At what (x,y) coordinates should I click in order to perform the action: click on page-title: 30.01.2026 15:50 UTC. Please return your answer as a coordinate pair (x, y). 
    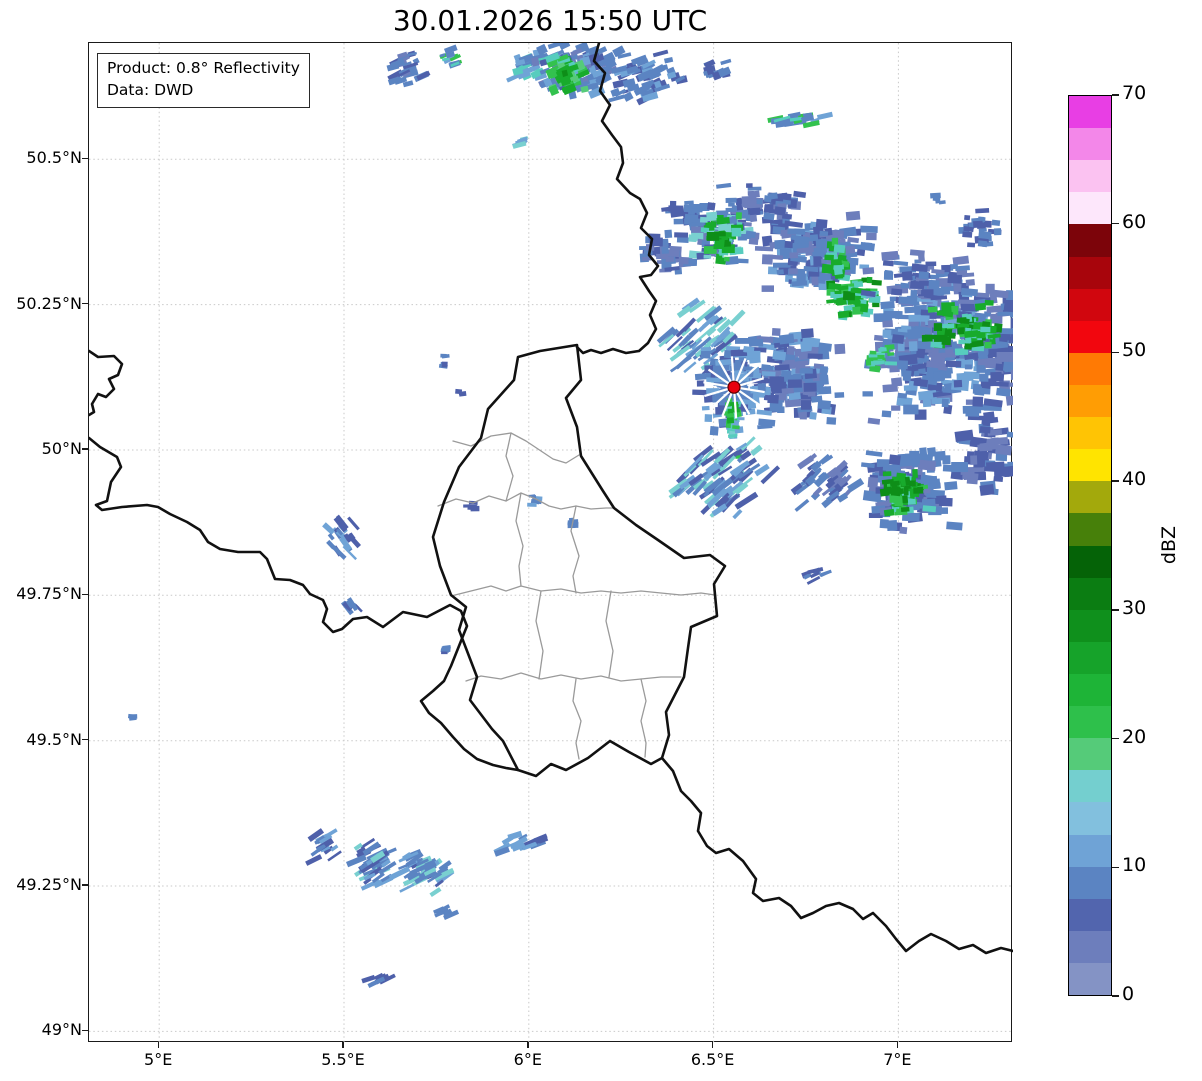
    Looking at the image, I should click on (550, 20).